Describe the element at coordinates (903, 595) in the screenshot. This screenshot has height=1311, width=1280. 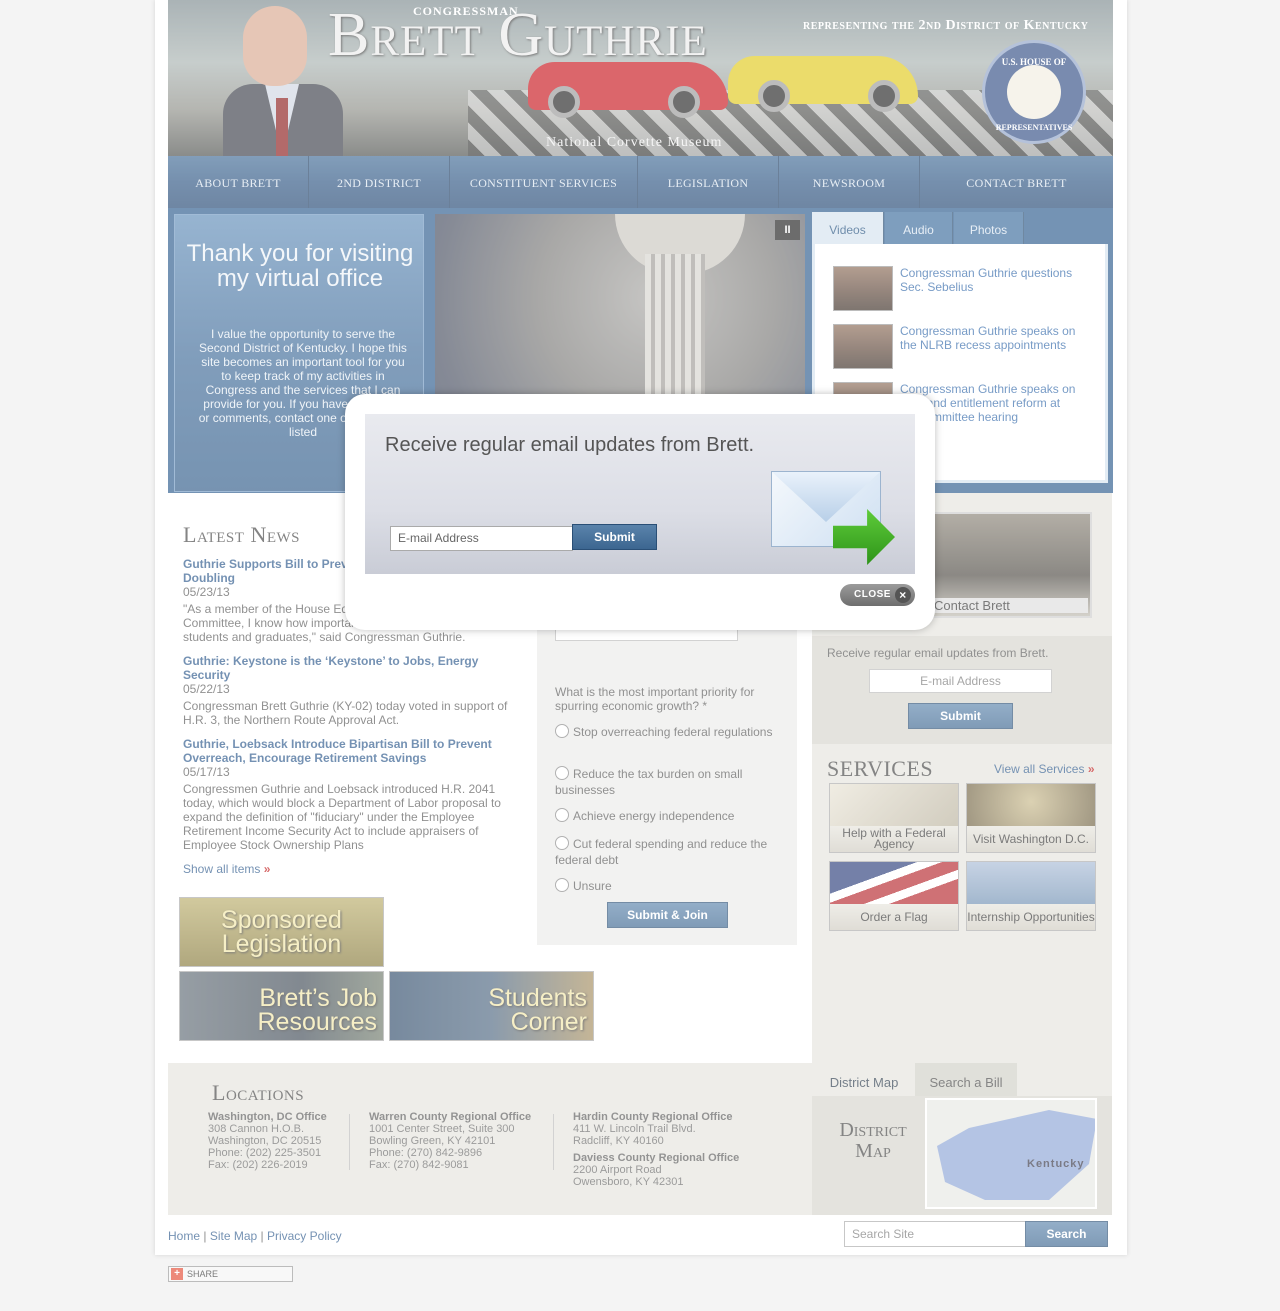
I see `close-icon: ×` at that location.